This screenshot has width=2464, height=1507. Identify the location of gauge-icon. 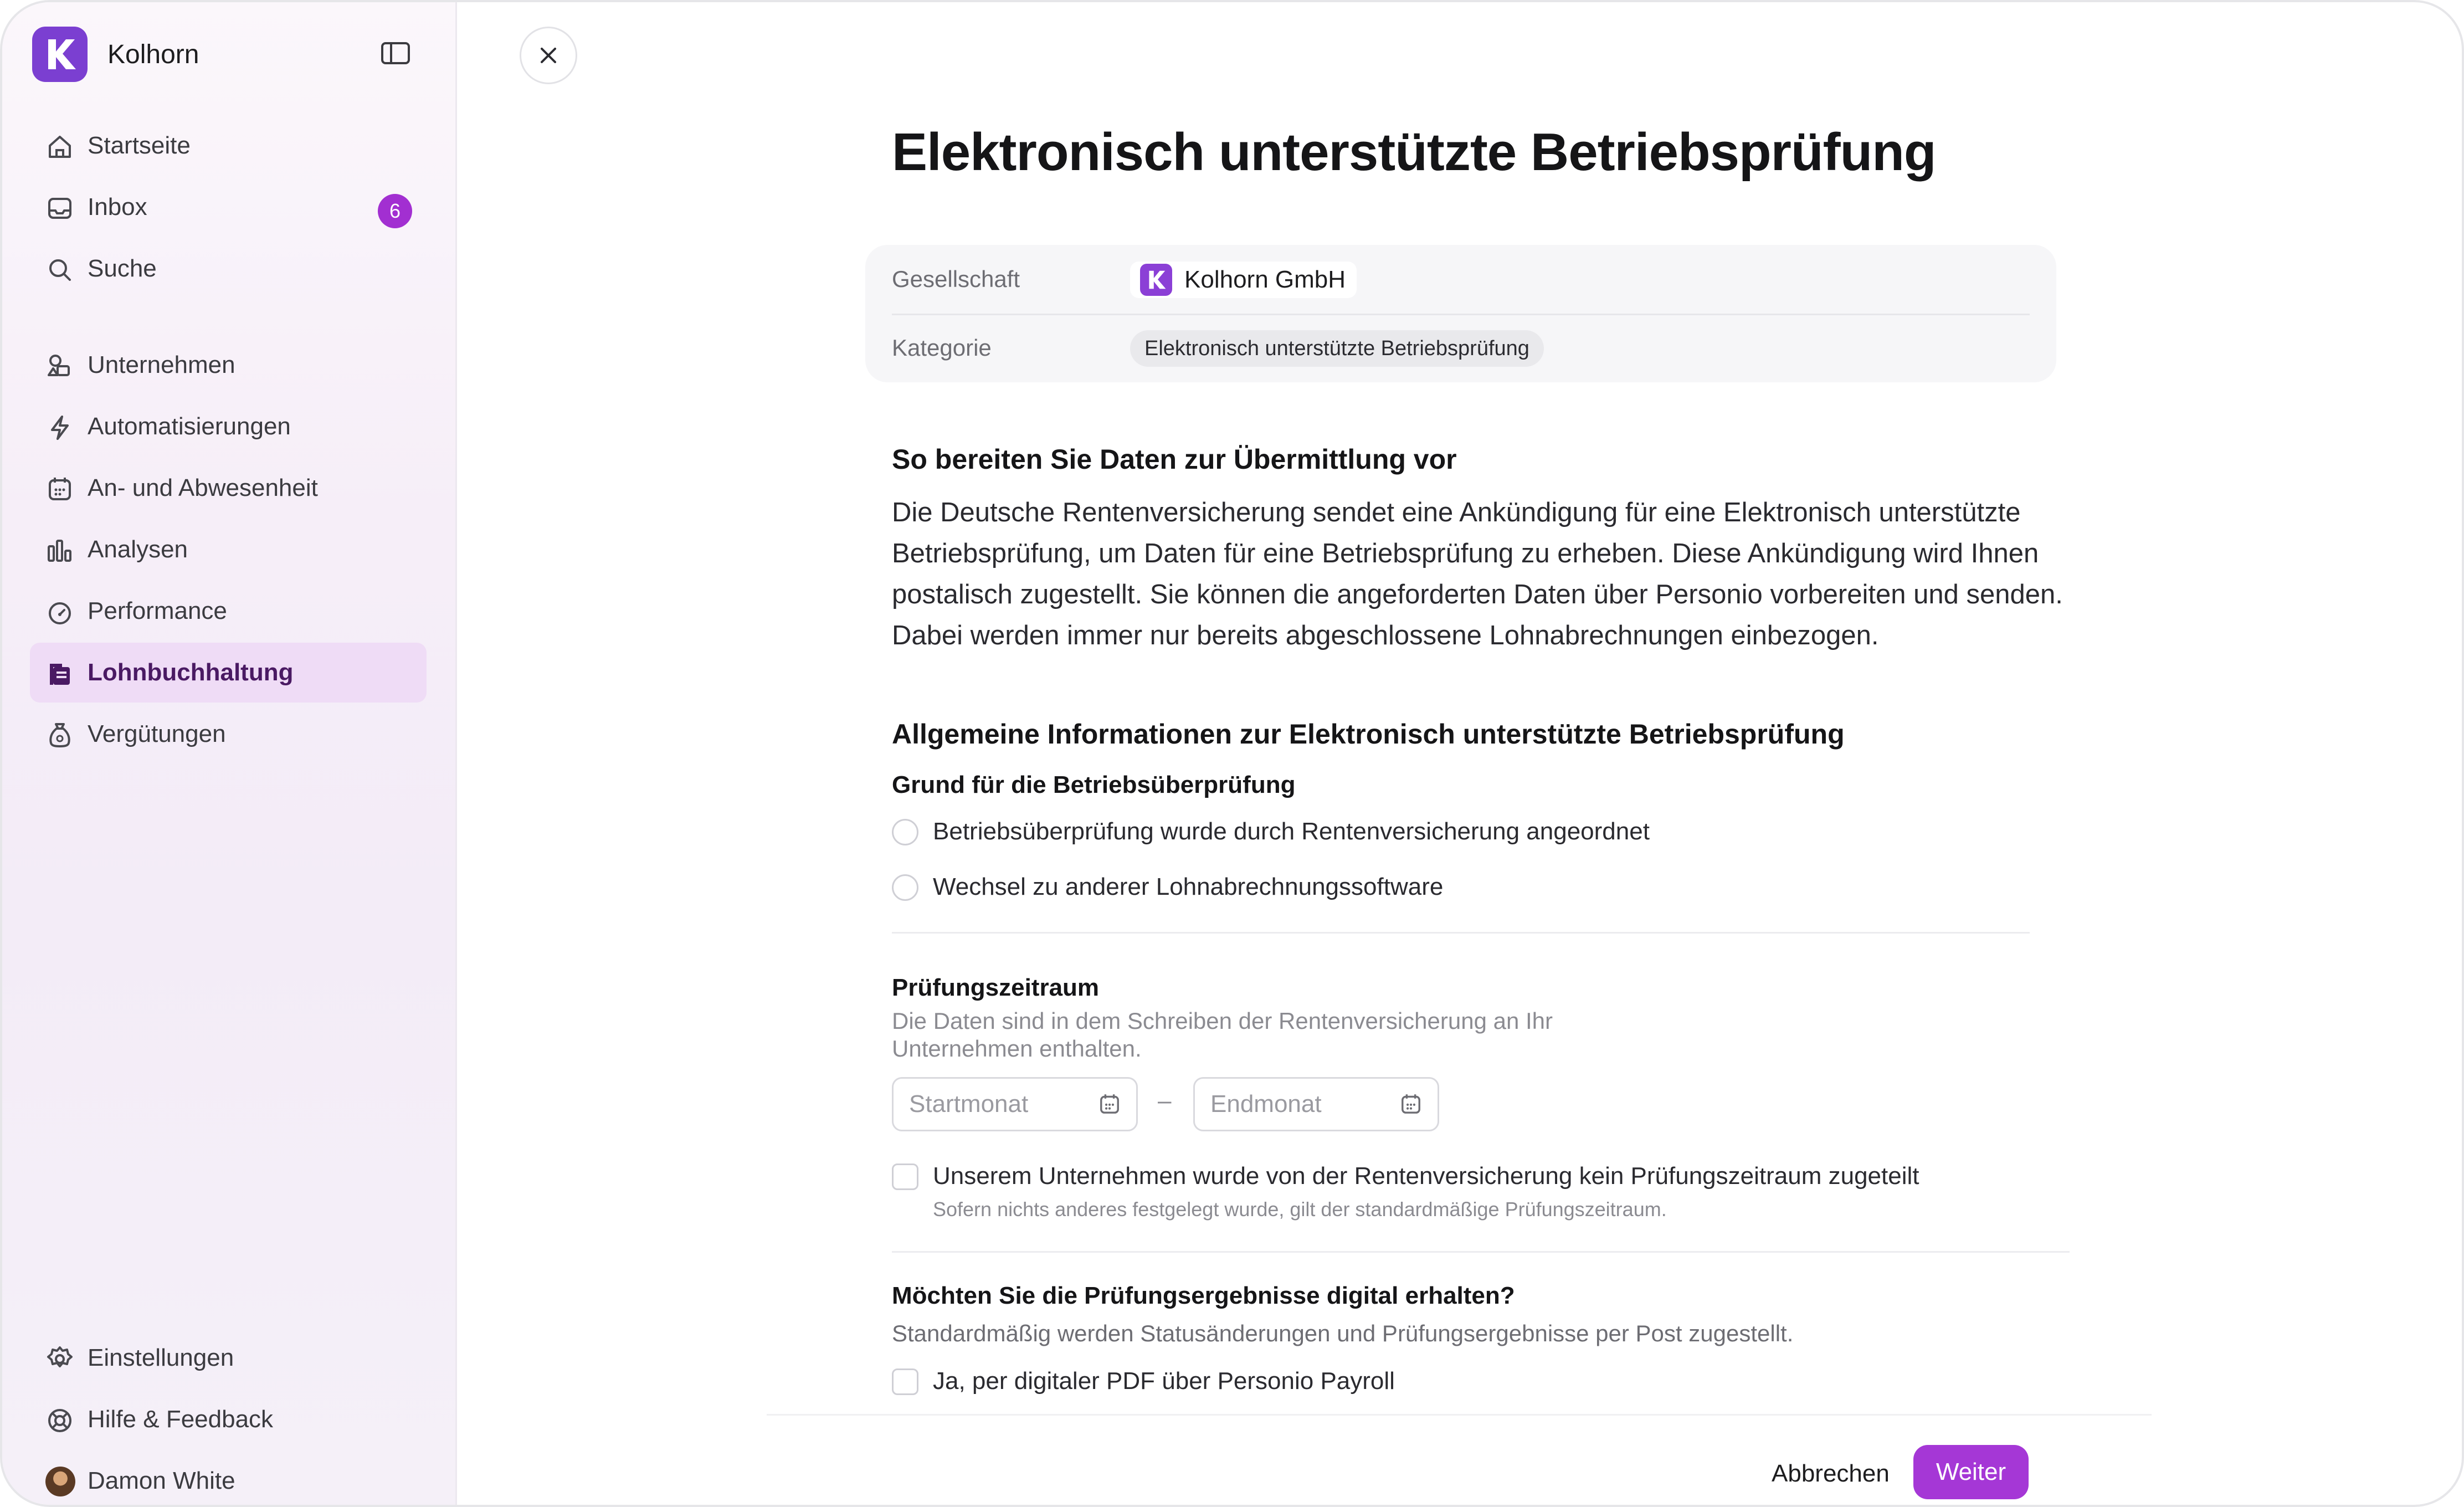
(60, 613).